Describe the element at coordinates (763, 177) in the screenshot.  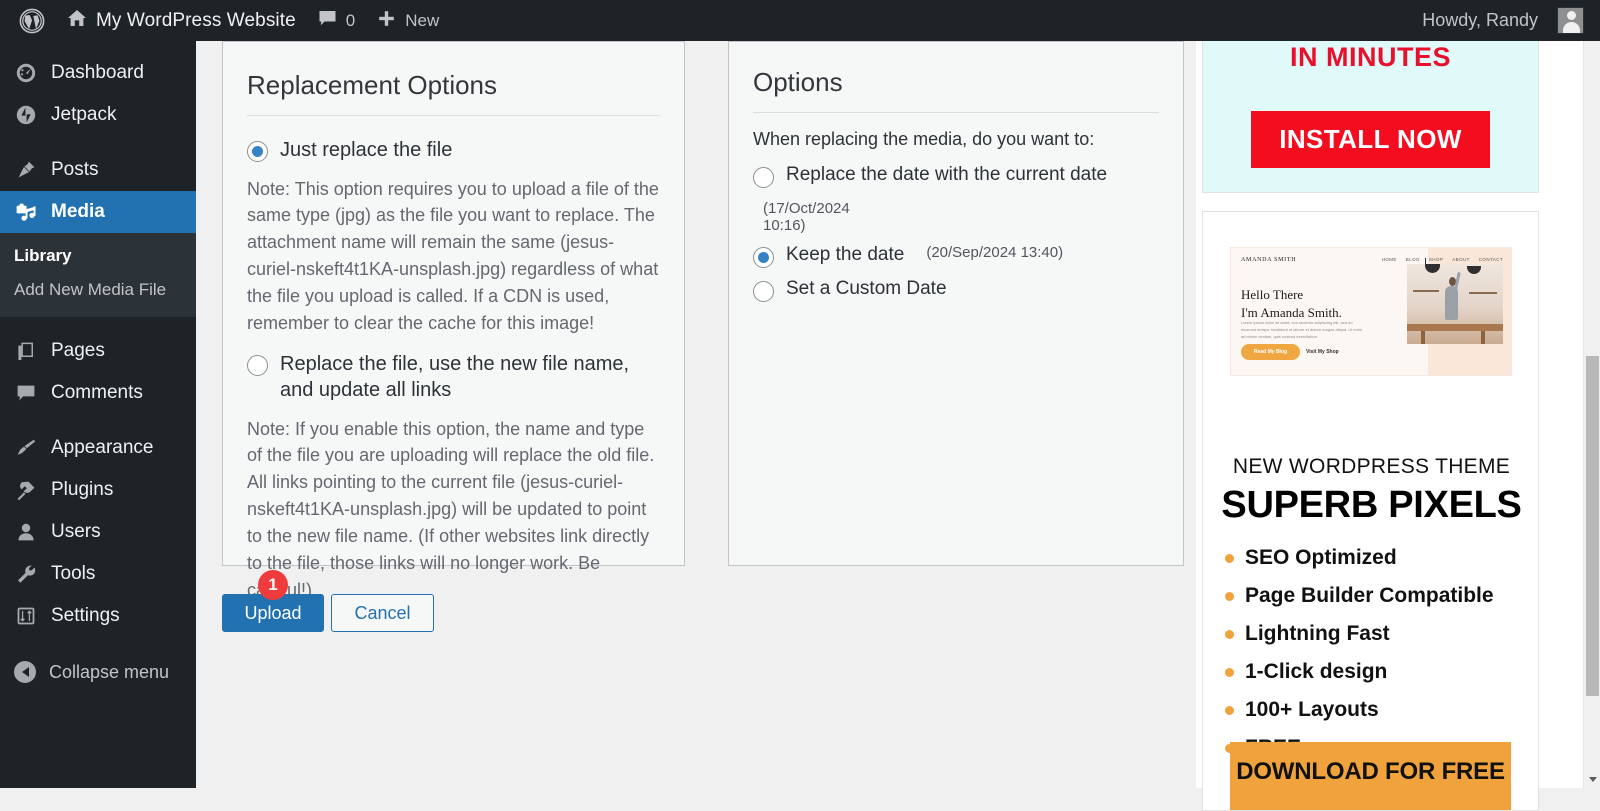
I see `radio-replace-date-input` at that location.